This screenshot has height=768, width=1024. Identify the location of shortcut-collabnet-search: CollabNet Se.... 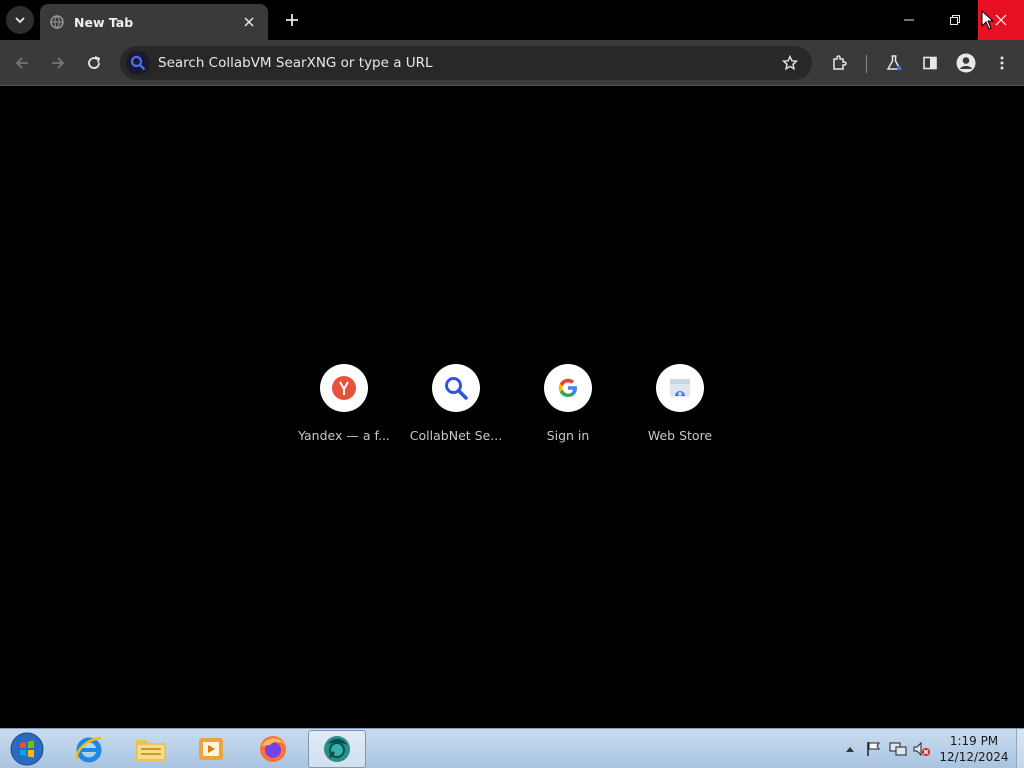
(456, 409).